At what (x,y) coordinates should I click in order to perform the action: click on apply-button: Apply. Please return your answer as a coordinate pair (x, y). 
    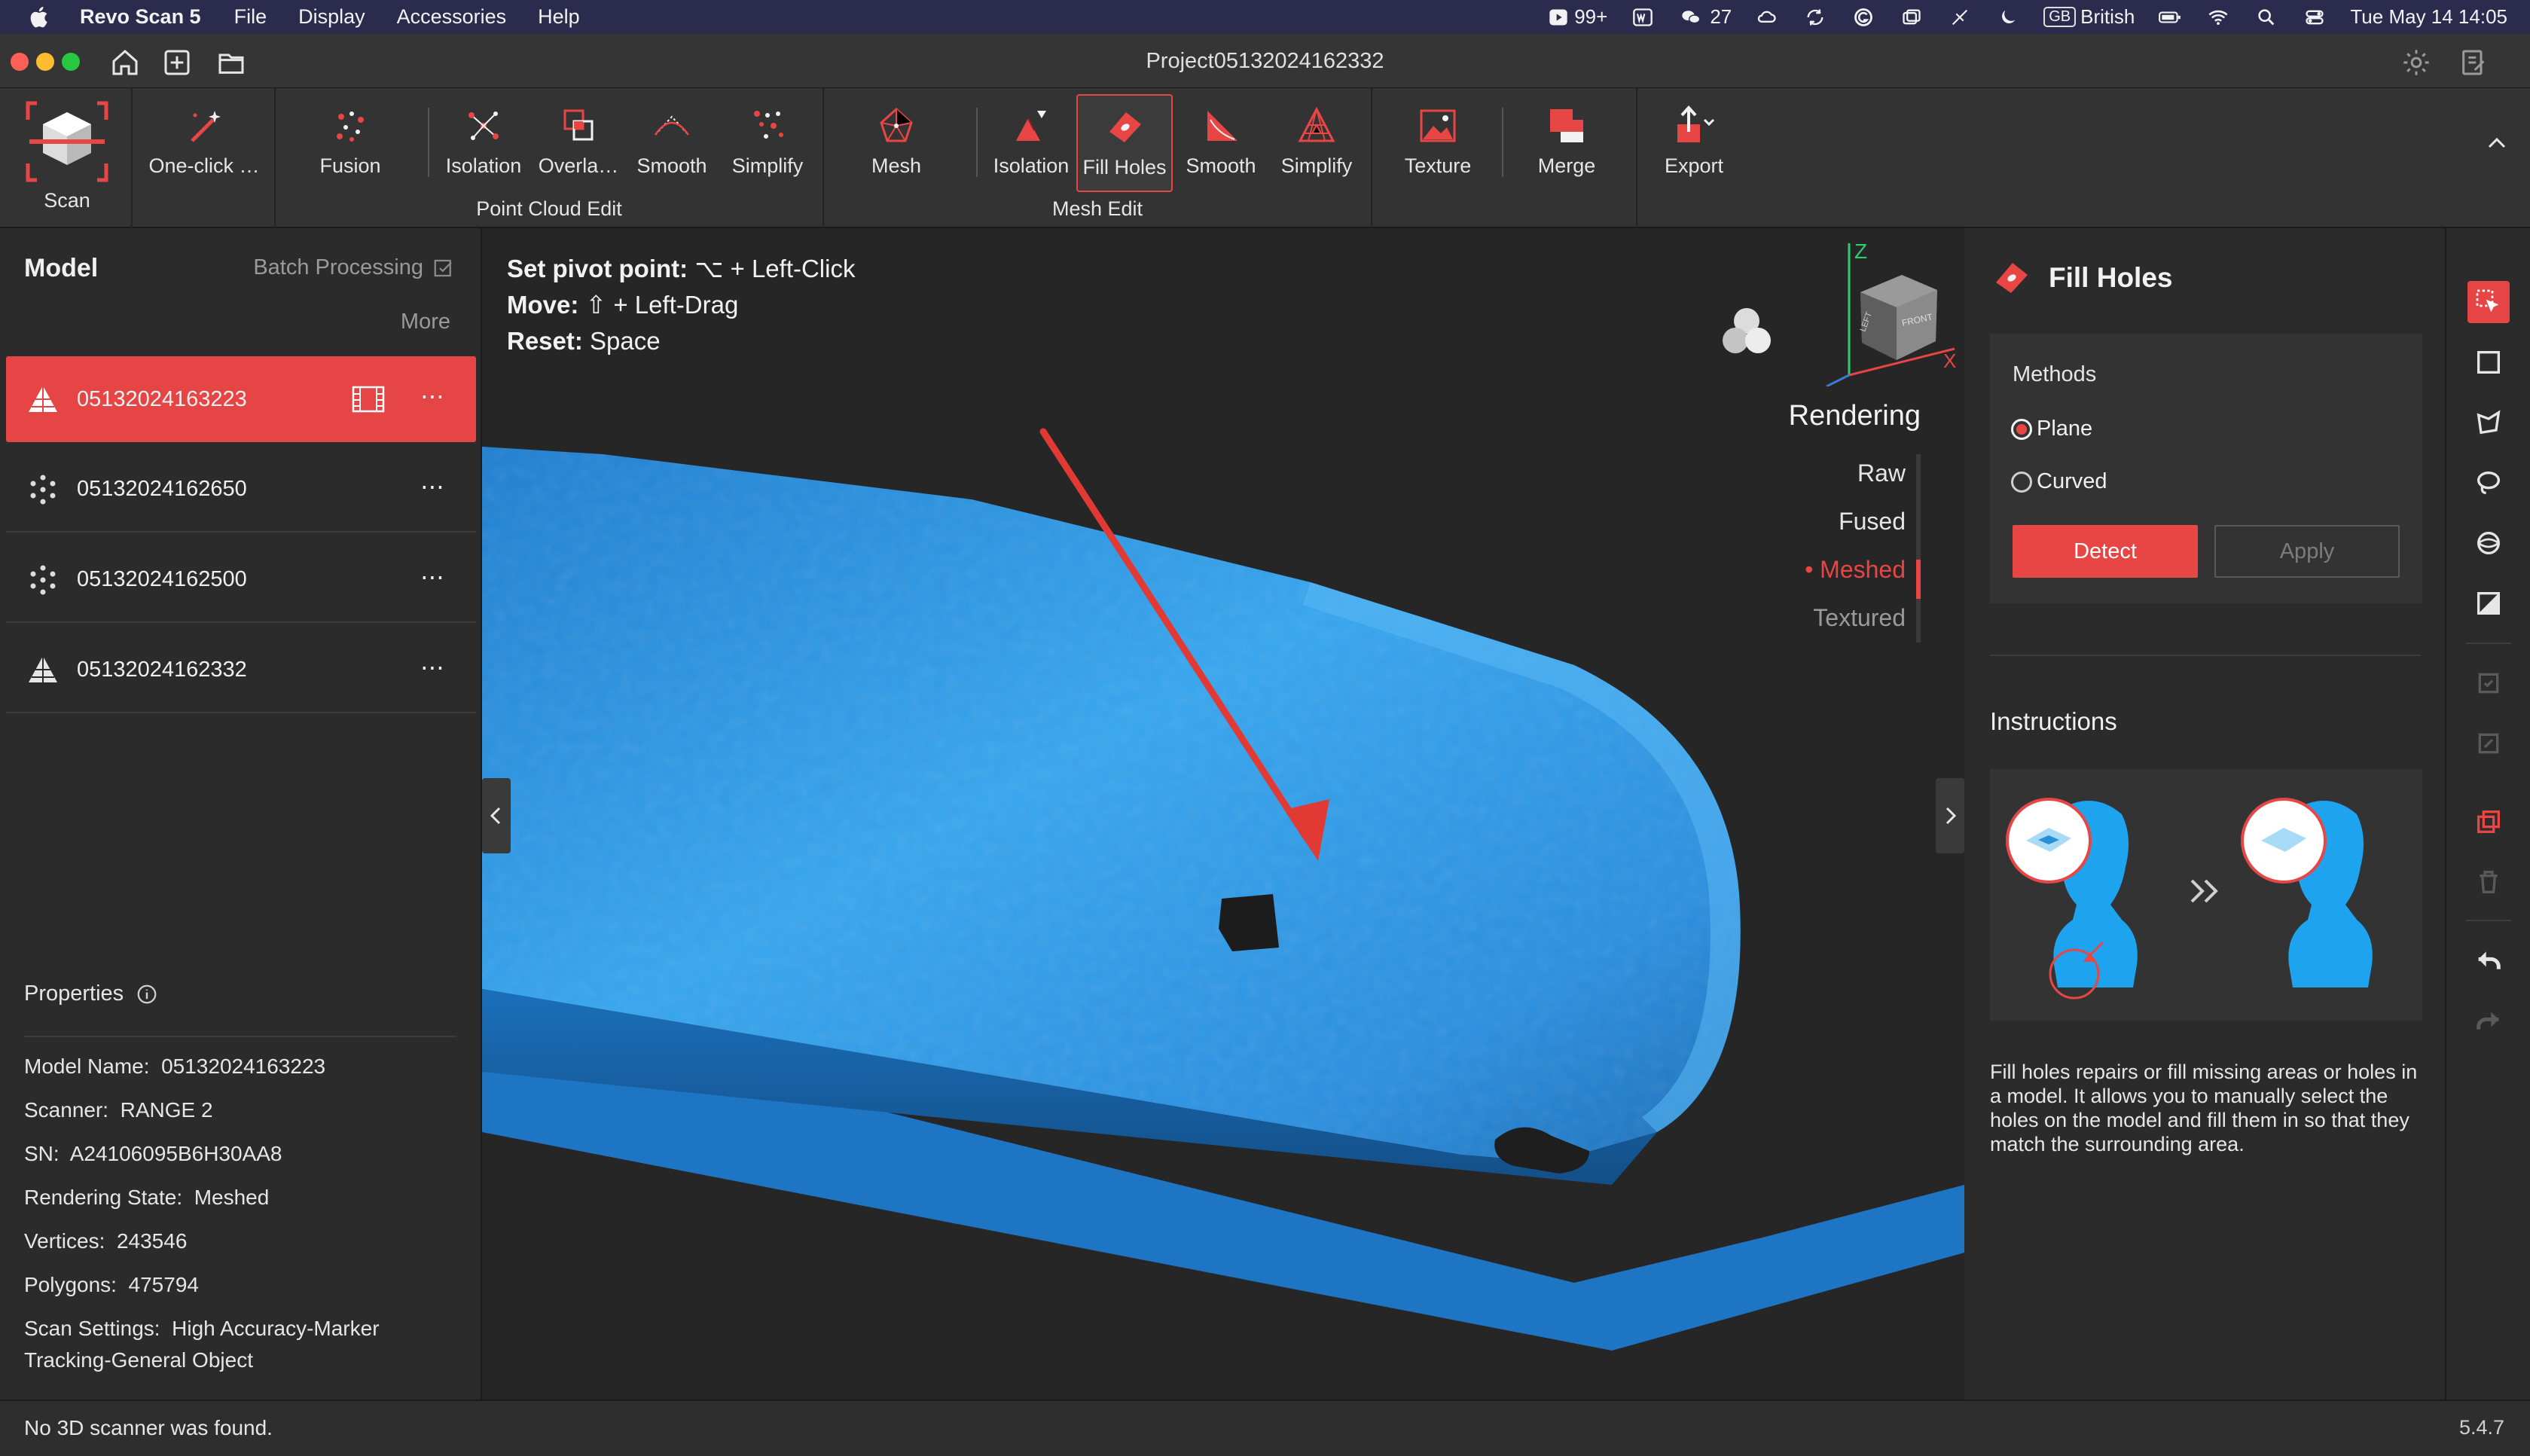
    Looking at the image, I should click on (2307, 551).